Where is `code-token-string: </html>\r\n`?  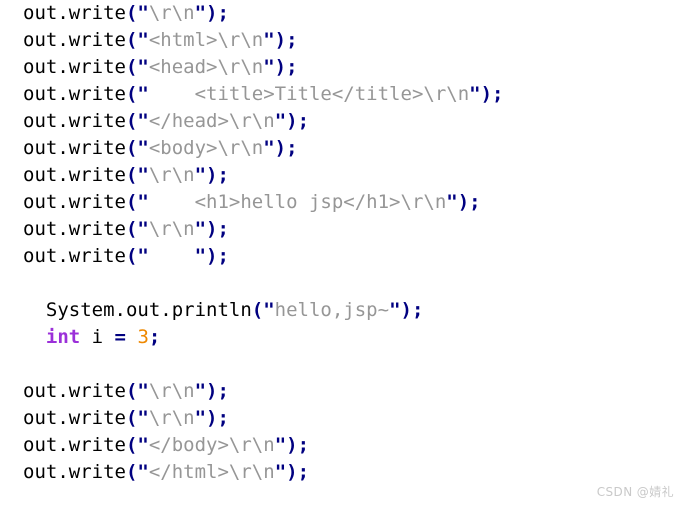
code-token-string: </html>\r\n is located at coordinates (211, 472).